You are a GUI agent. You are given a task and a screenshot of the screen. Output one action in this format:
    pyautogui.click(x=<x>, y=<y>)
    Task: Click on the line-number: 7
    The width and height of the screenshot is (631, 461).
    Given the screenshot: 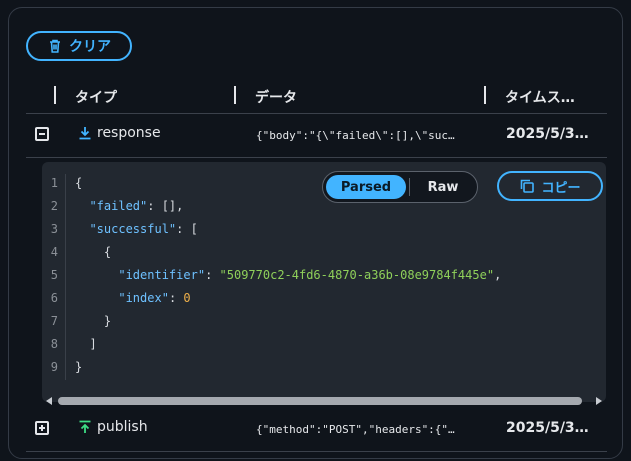 What is the action you would take?
    pyautogui.click(x=54, y=321)
    